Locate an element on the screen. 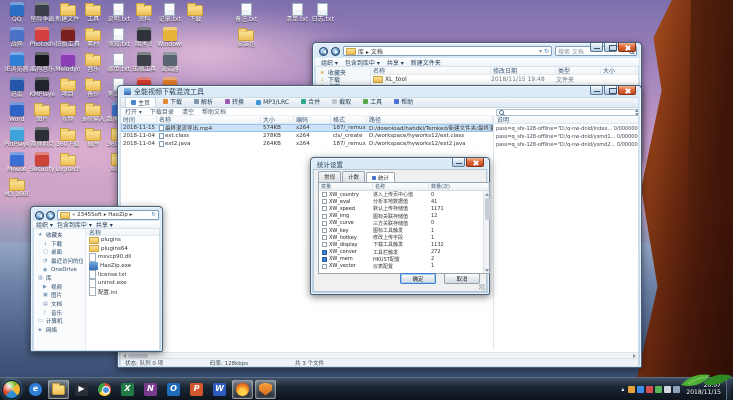 Image resolution: width=733 pixels, height=400 pixels. desktop-icon: 清单.txt is located at coordinates (298, 14).